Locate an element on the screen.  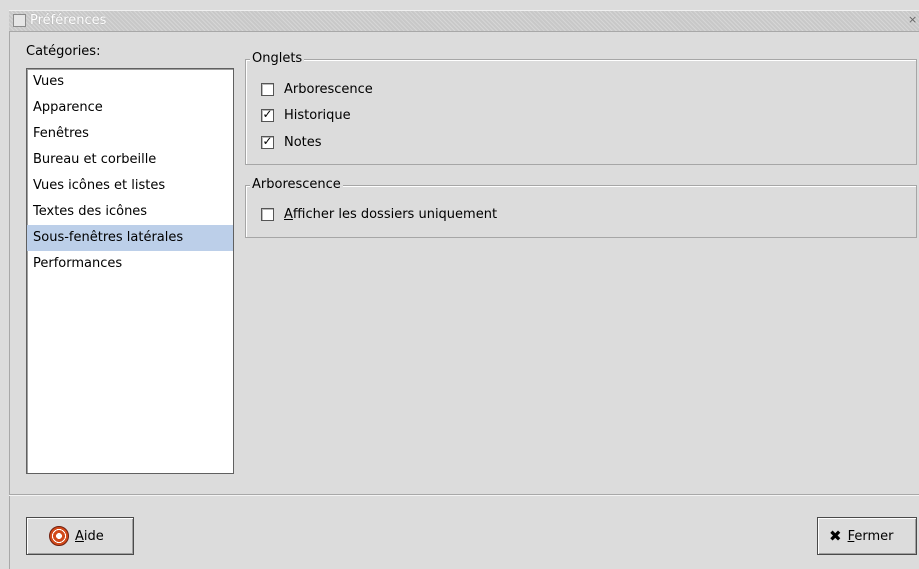
window-title: Préférences is located at coordinates (68, 20).